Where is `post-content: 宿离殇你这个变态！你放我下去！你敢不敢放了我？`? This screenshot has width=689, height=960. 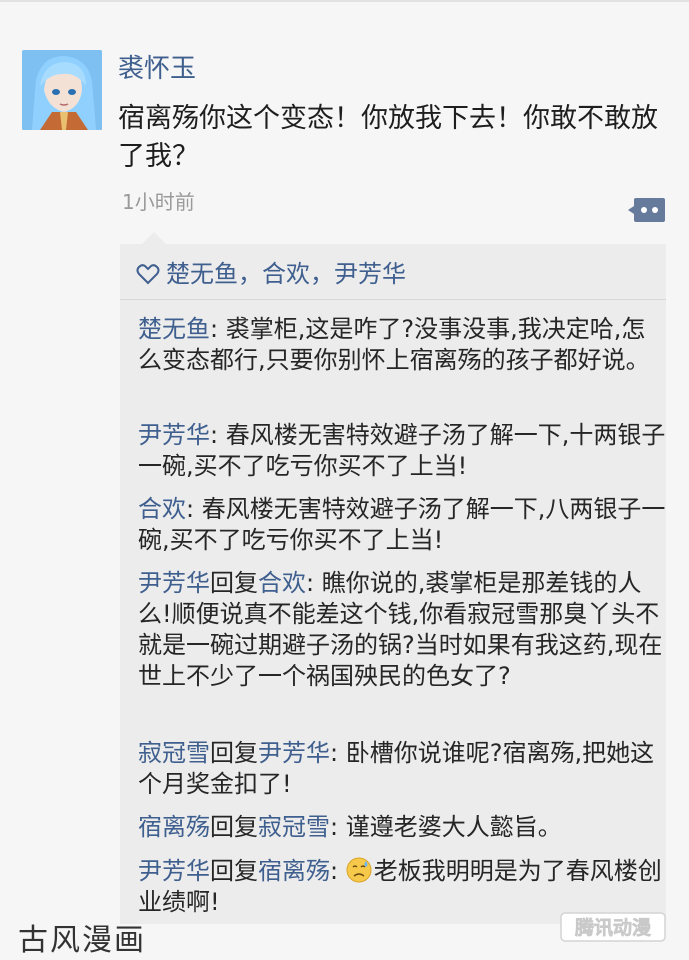 post-content: 宿离殇你这个变态！你放我下去！你敢不敢放了我？ is located at coordinates (388, 137).